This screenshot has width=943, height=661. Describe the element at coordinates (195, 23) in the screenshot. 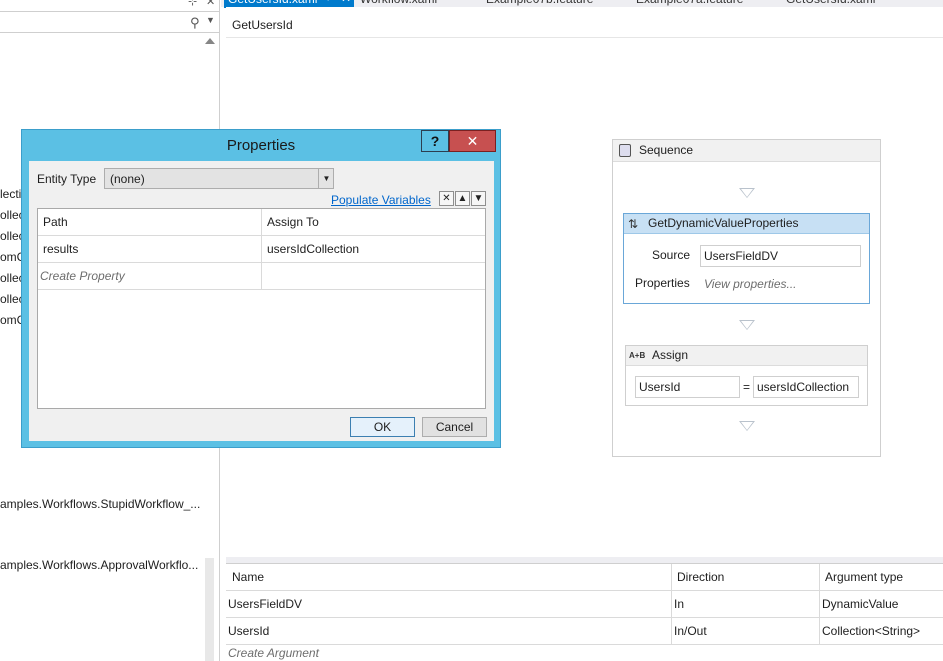

I see `search-icon: ⚲` at that location.